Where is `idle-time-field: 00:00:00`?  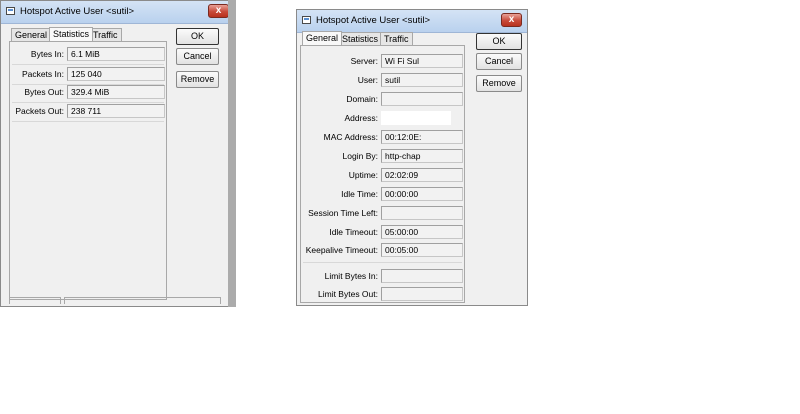 idle-time-field: 00:00:00 is located at coordinates (422, 194).